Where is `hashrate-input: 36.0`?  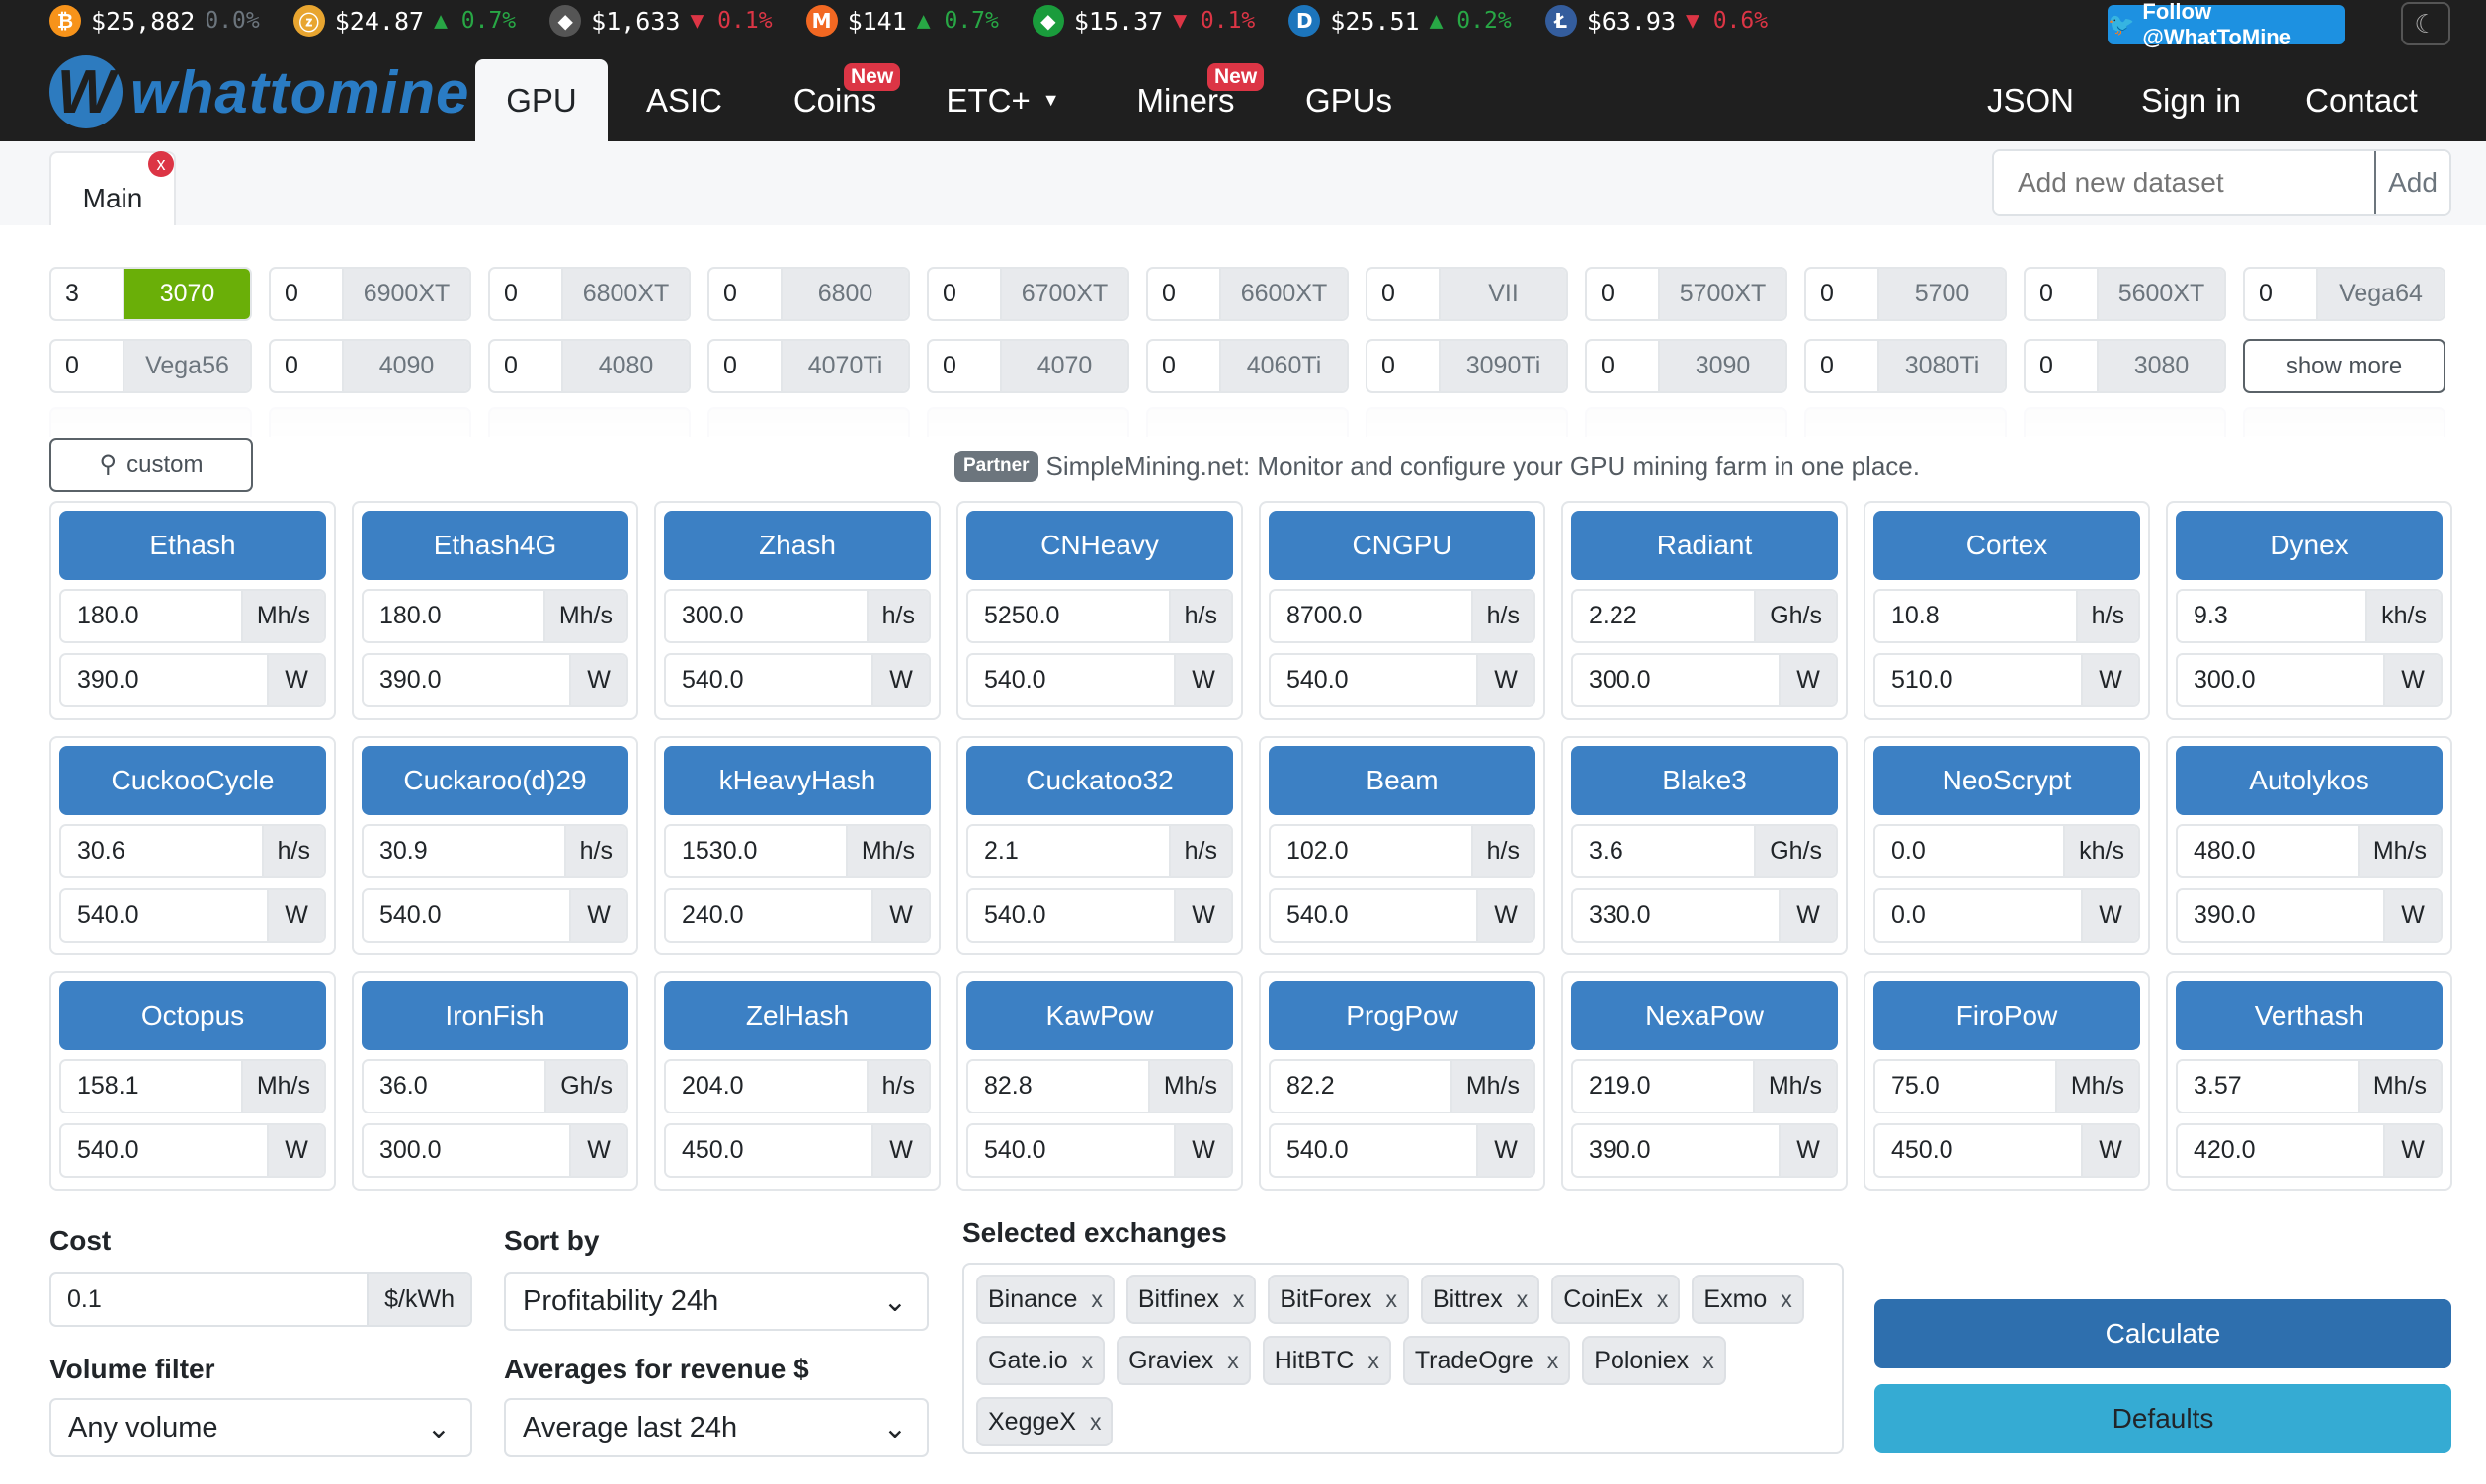
hashrate-input: 36.0 is located at coordinates (454, 1086).